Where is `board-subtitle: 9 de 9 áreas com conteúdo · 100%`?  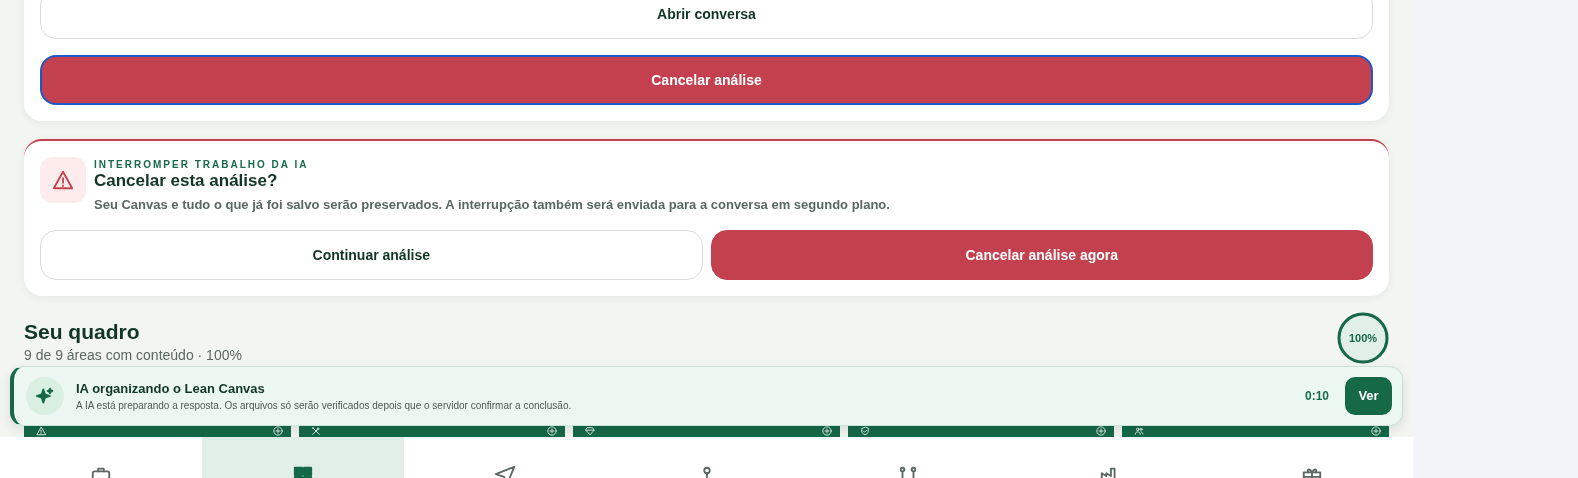 board-subtitle: 9 de 9 áreas com conteúdo · 100% is located at coordinates (133, 355).